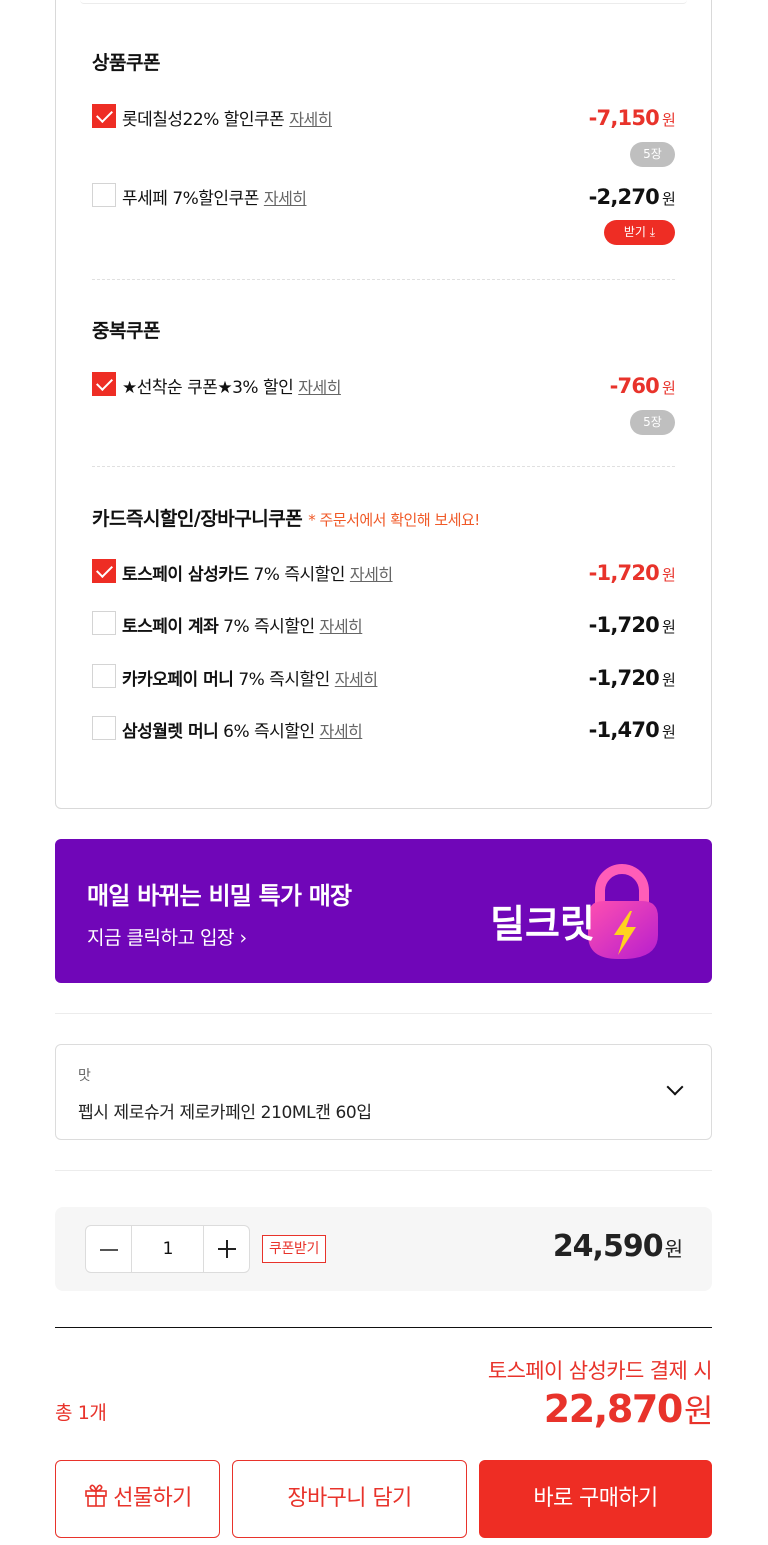 The width and height of the screenshot is (768, 1545). Describe the element at coordinates (225, 1113) in the screenshot. I see `option-value: 펩시 제로슈거 제로카페인 210ML캔 60입` at that location.